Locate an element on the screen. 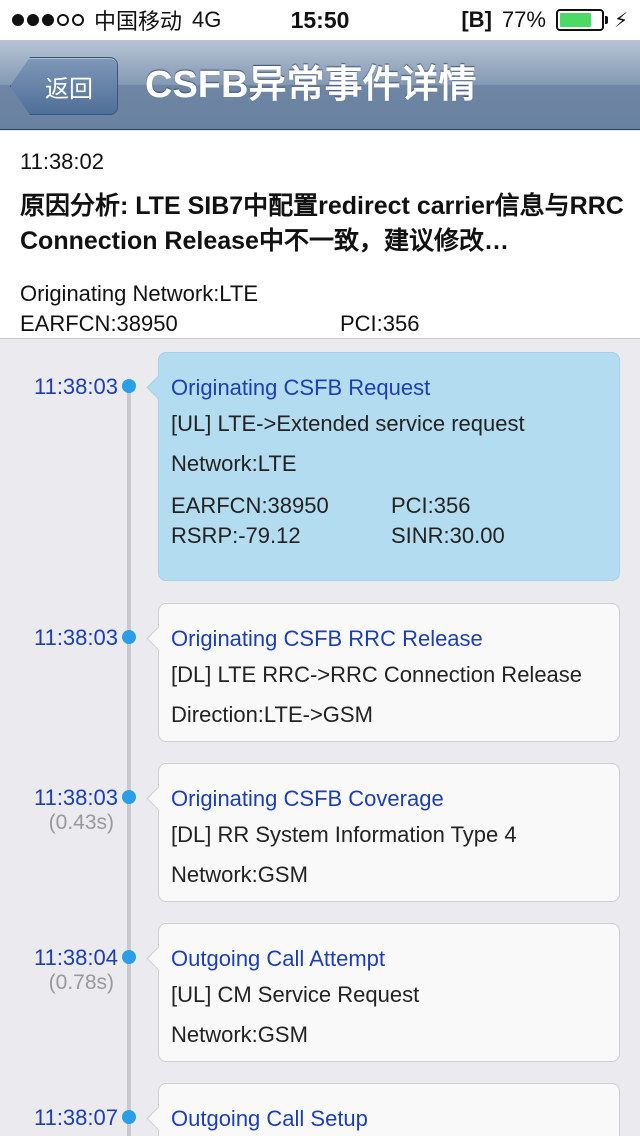 This screenshot has height=1136, width=640. event-detail: Direction:LTE->GSM is located at coordinates (272, 714).